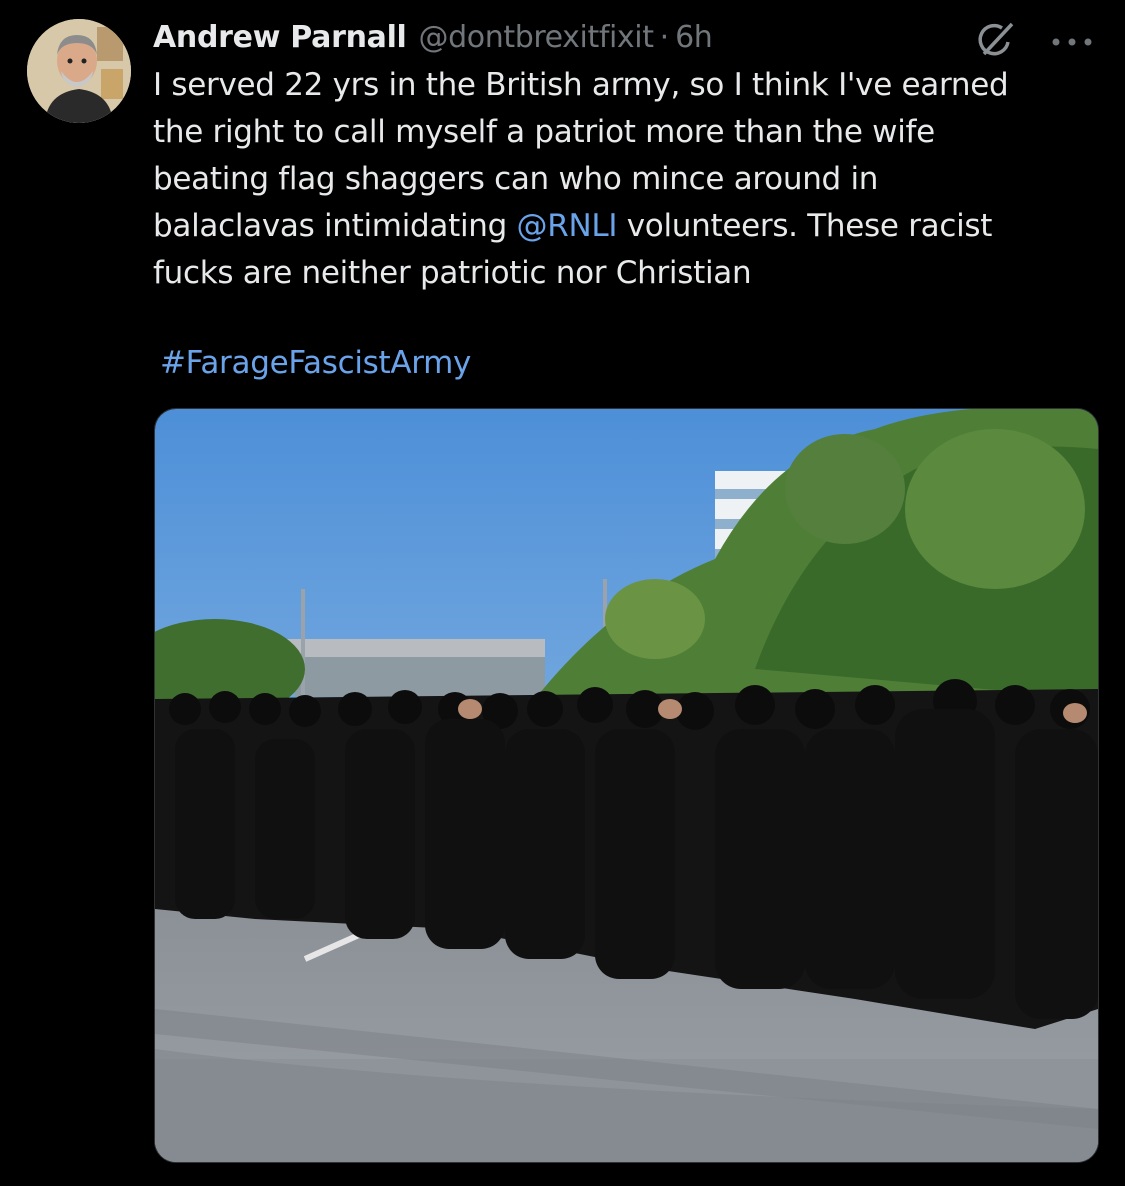 The image size is (1125, 1186). I want to click on hashtag-link: #FarageFascistArmy, so click(315, 363).